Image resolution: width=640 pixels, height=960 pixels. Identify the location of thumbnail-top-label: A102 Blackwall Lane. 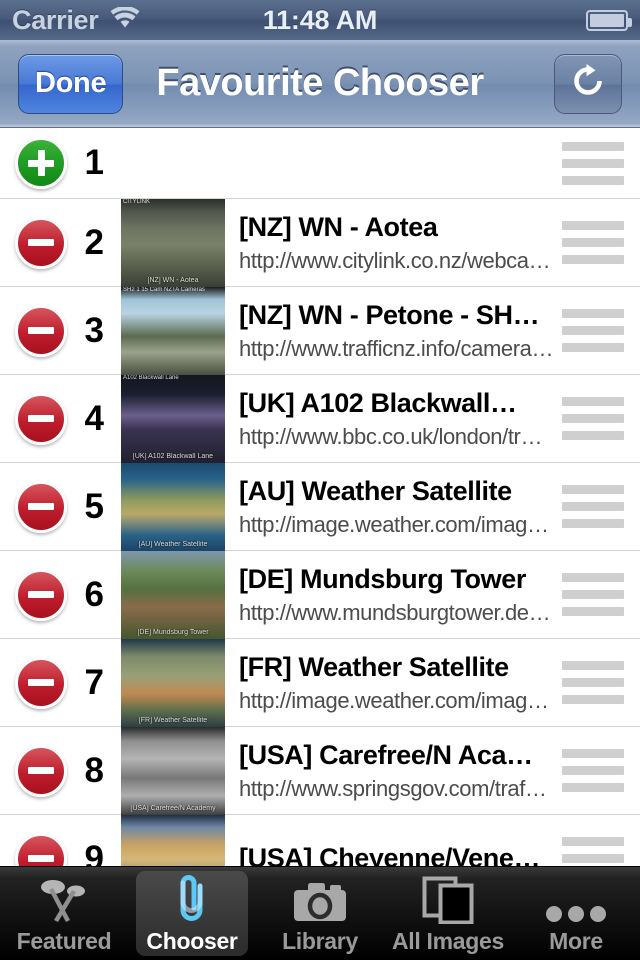
(151, 377).